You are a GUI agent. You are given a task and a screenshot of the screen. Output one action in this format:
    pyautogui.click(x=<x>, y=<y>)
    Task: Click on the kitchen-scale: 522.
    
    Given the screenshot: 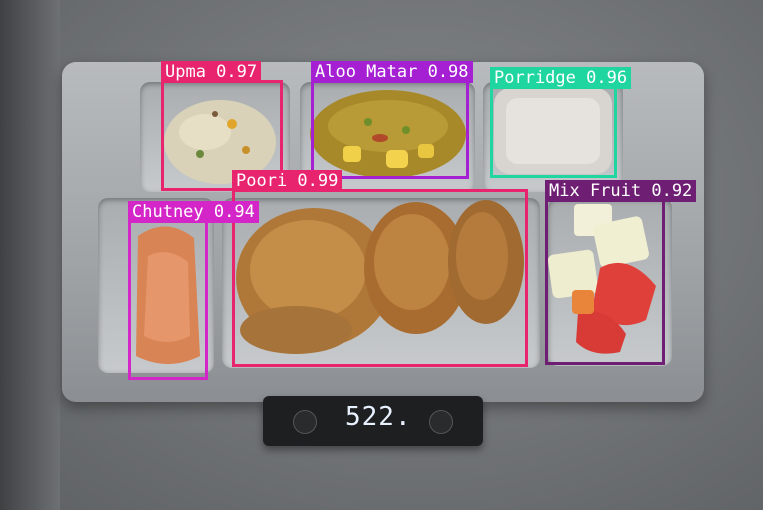 What is the action you would take?
    pyautogui.click(x=373, y=421)
    